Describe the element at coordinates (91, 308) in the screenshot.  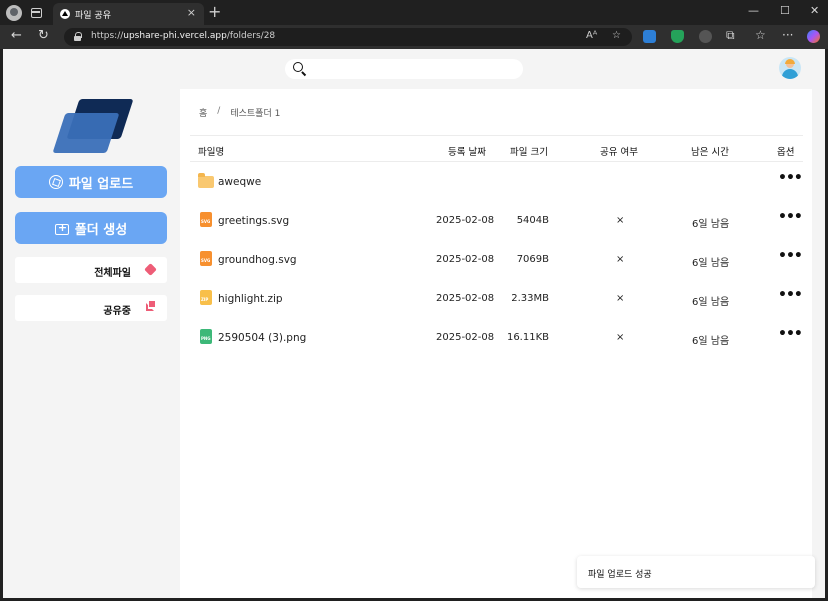
I see `sidebar-item-shared: 공유중` at that location.